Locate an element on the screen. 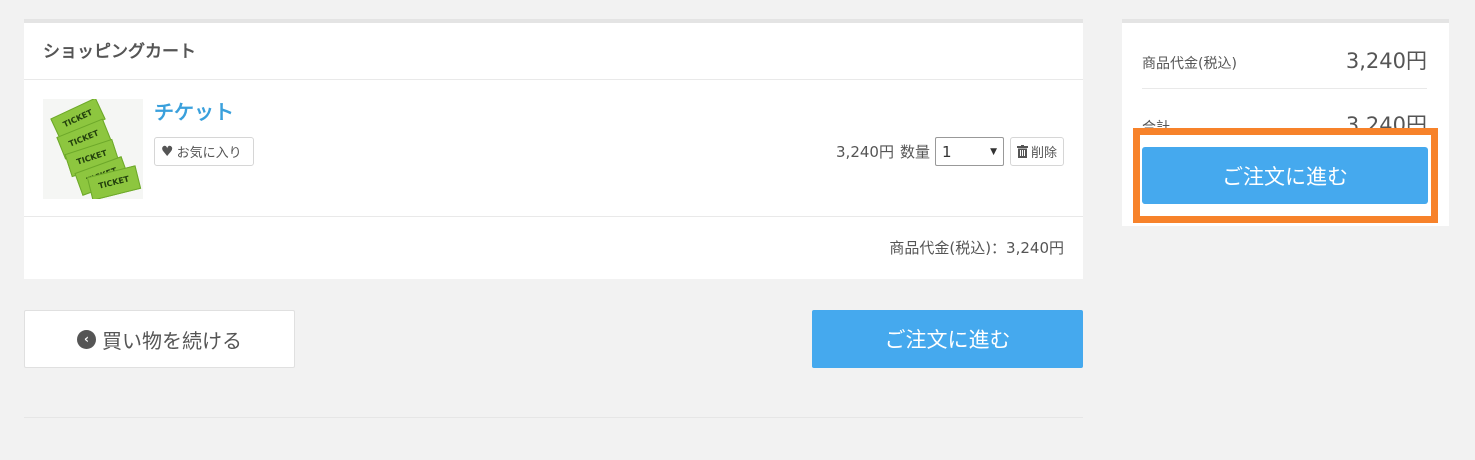 The width and height of the screenshot is (1475, 460). cart-subtotal: 商品代金(税込)：3,240円 is located at coordinates (976, 248).